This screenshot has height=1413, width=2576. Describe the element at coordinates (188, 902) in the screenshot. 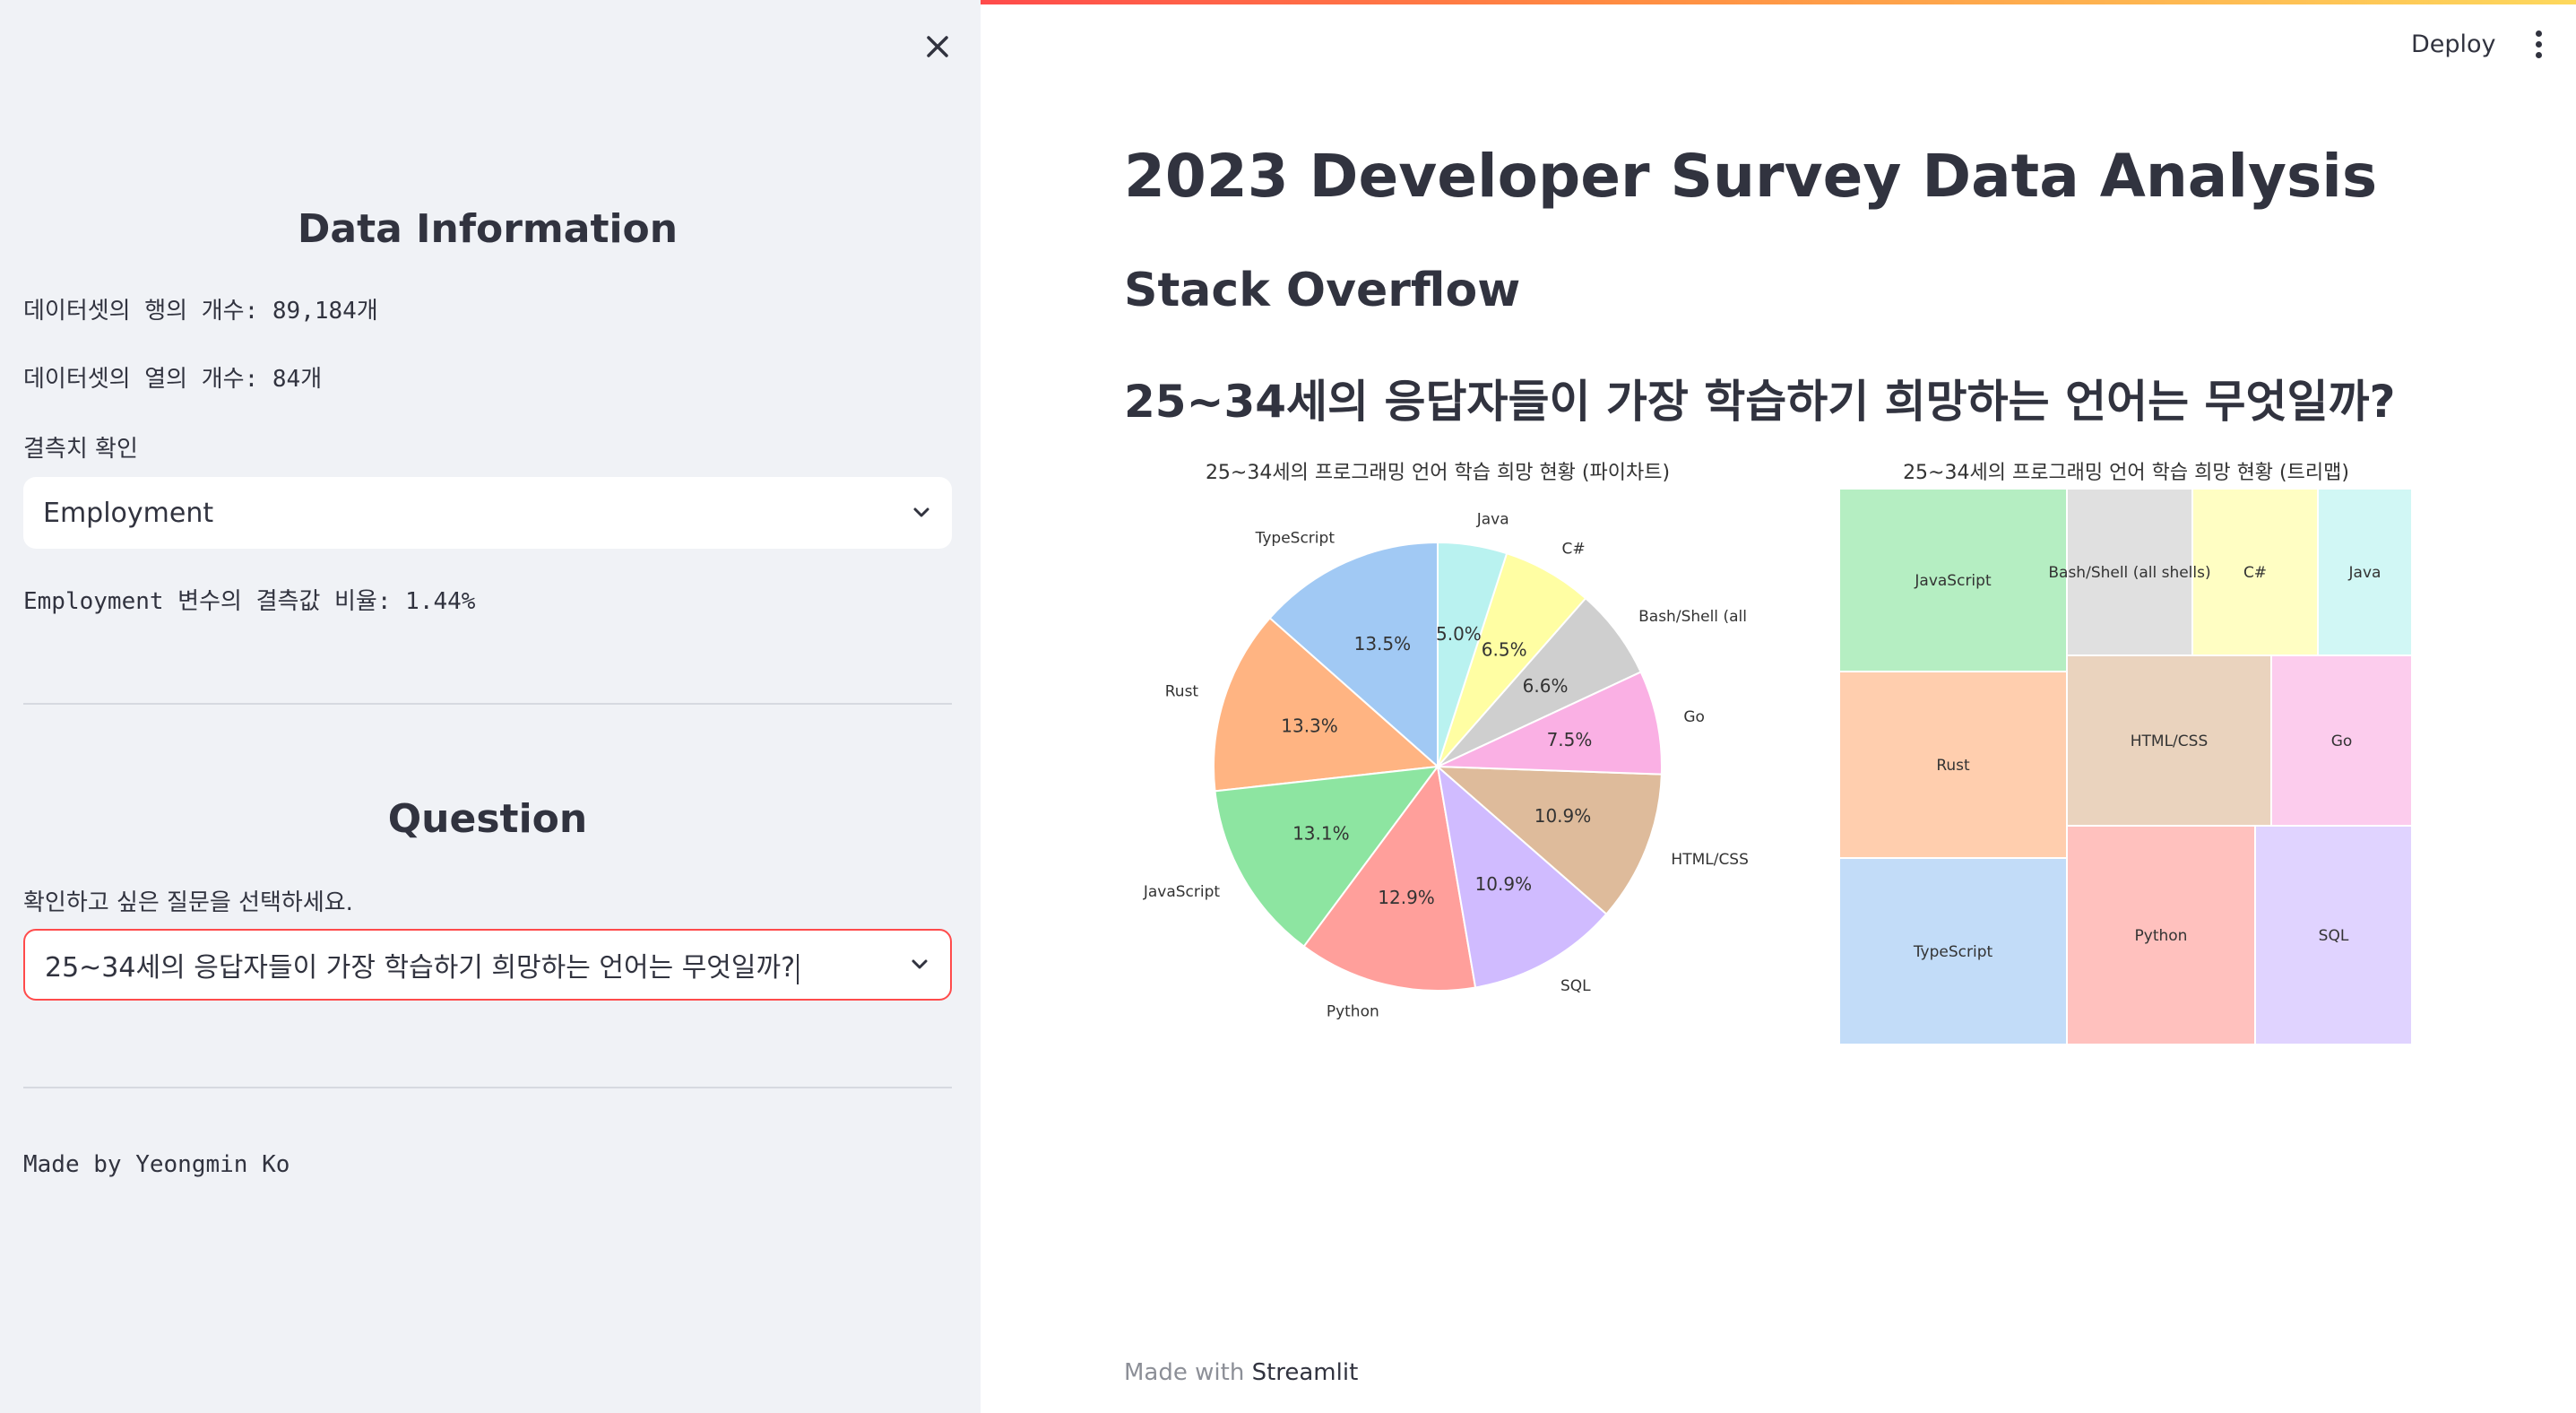

I see `question-select-label: 확인하고 싶은 질문을 선택하세요.` at that location.